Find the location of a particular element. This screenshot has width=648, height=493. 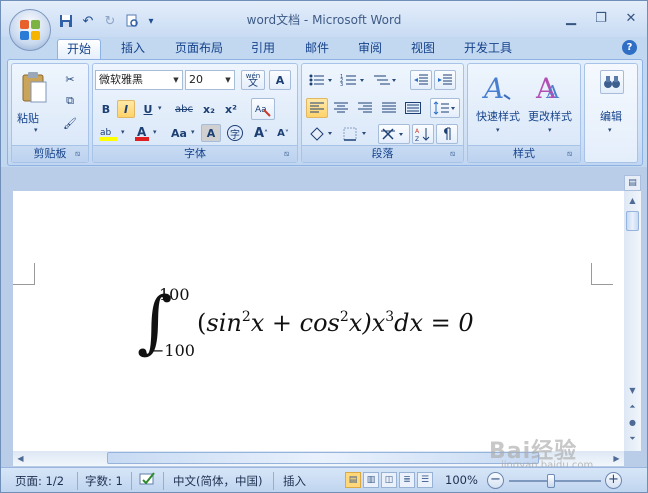

horizontal-scroll-thumb is located at coordinates (323, 458).